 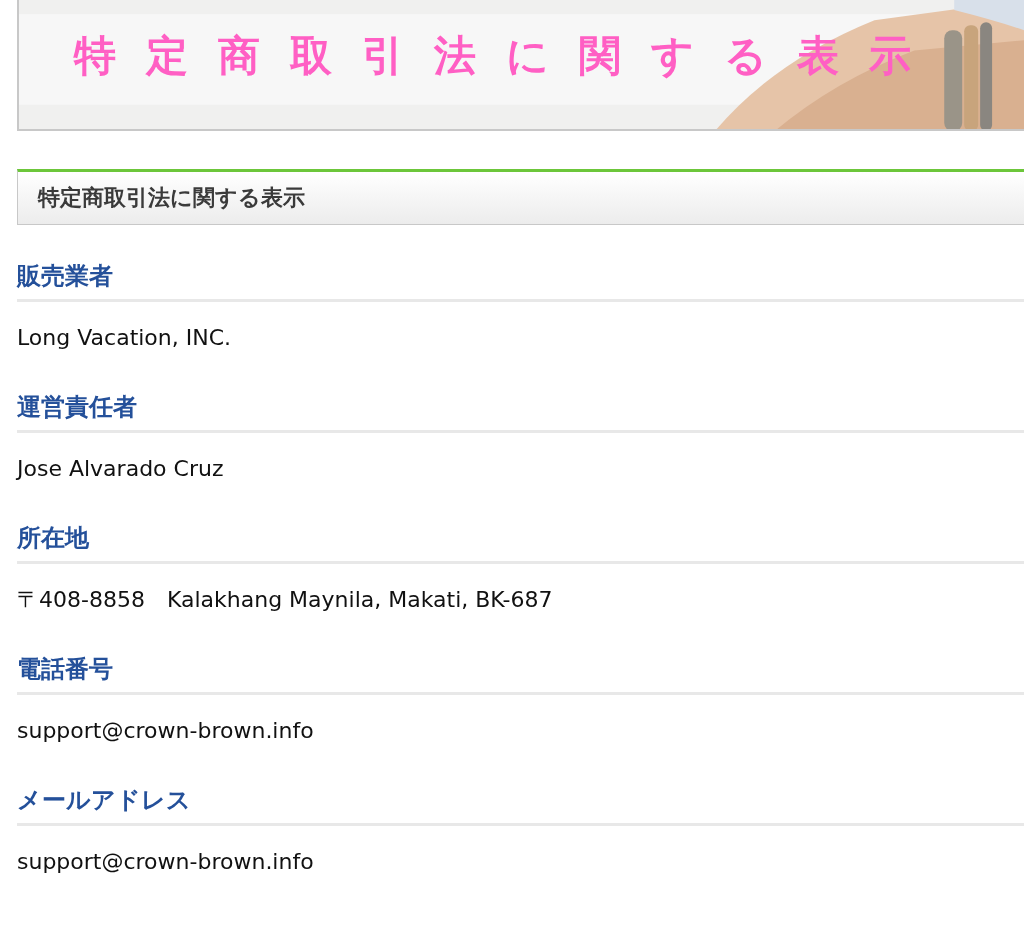 I want to click on field-label: 運営責任者, so click(x=520, y=394).